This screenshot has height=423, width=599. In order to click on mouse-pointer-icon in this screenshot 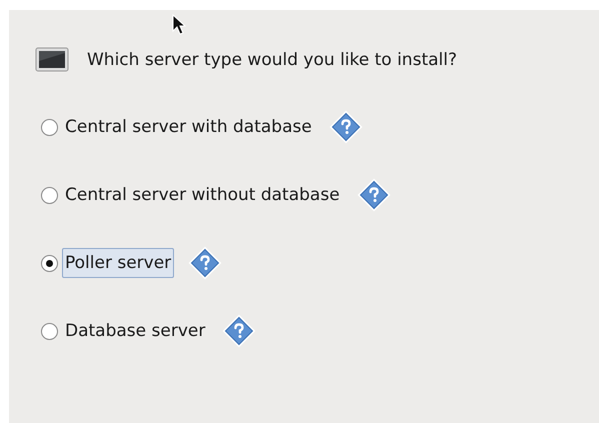, I will do `click(179, 25)`.